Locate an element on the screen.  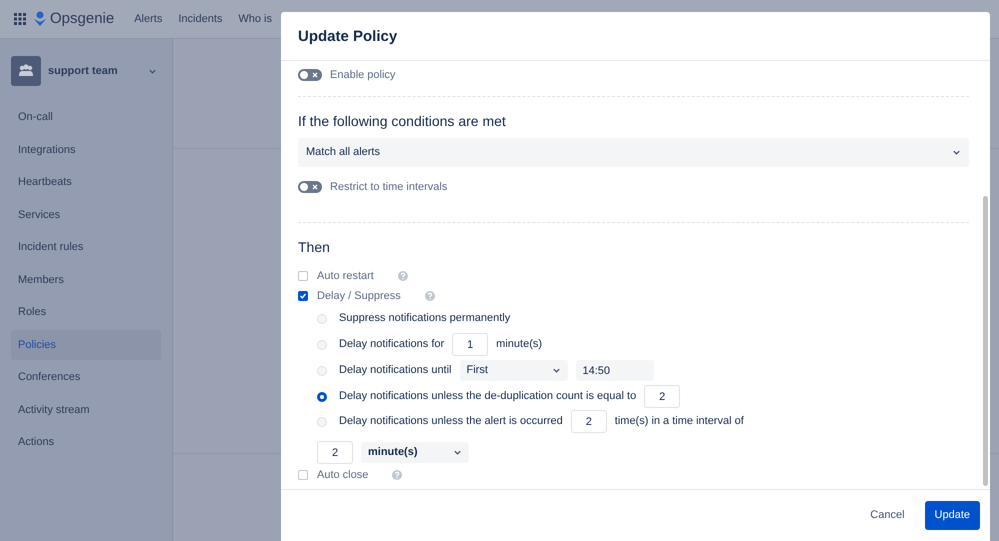
scrollbar-thumb is located at coordinates (985, 341).